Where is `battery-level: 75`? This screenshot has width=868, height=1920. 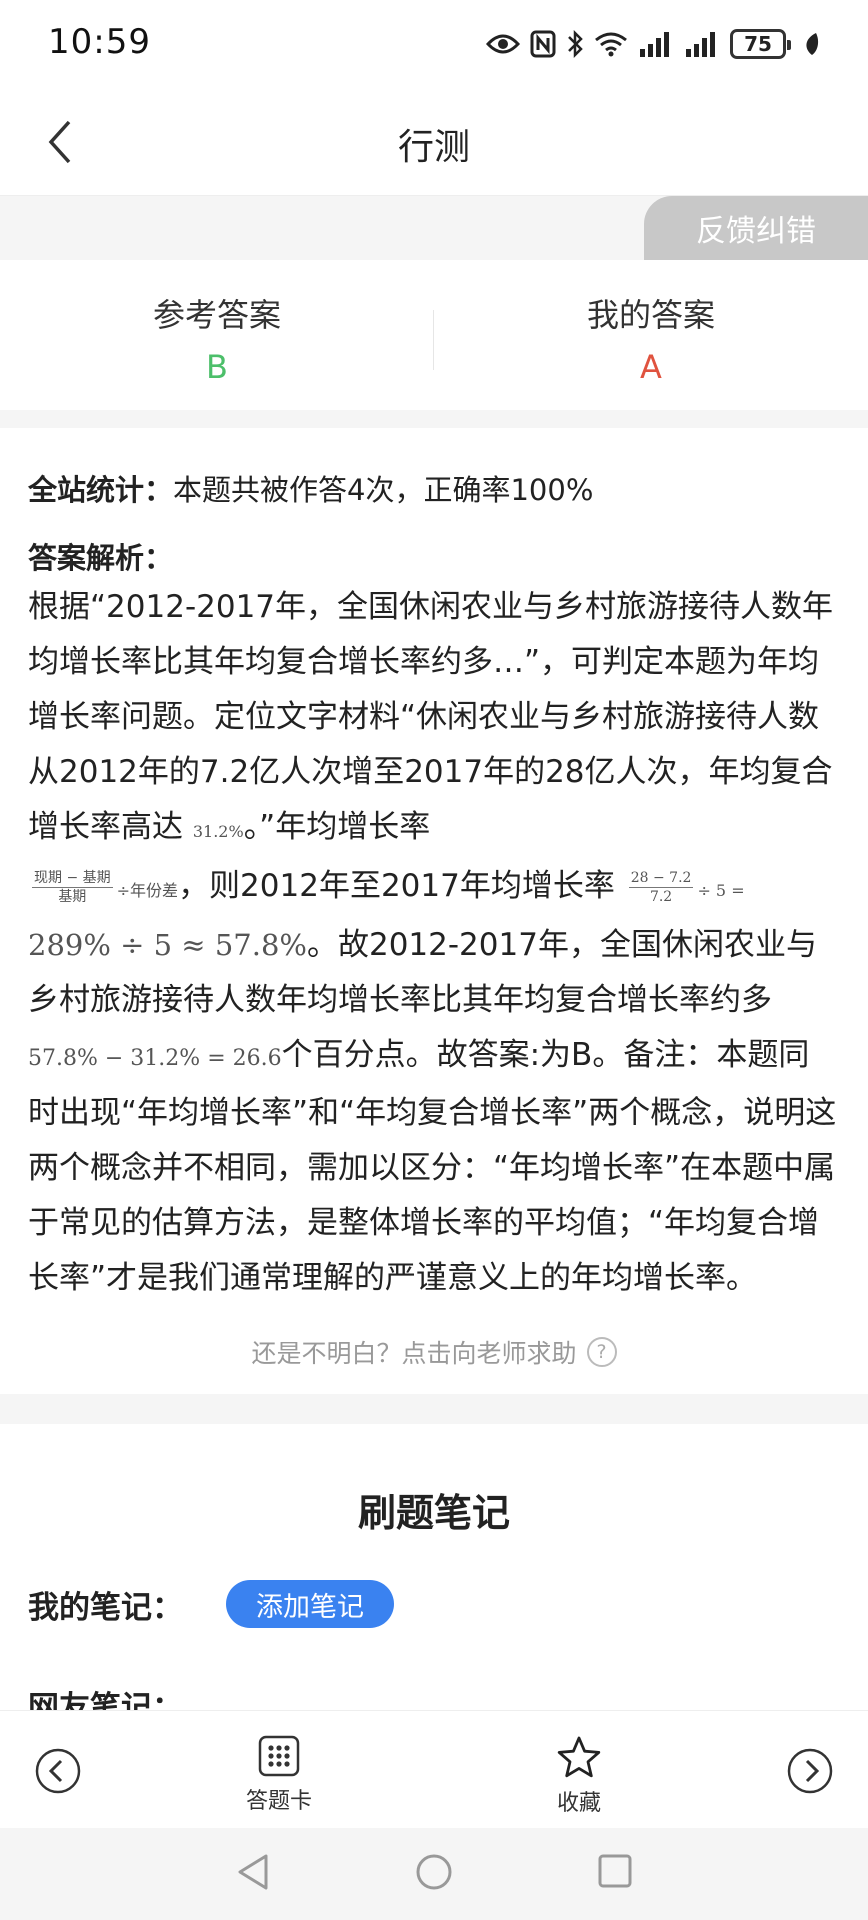
battery-level: 75 is located at coordinates (758, 44).